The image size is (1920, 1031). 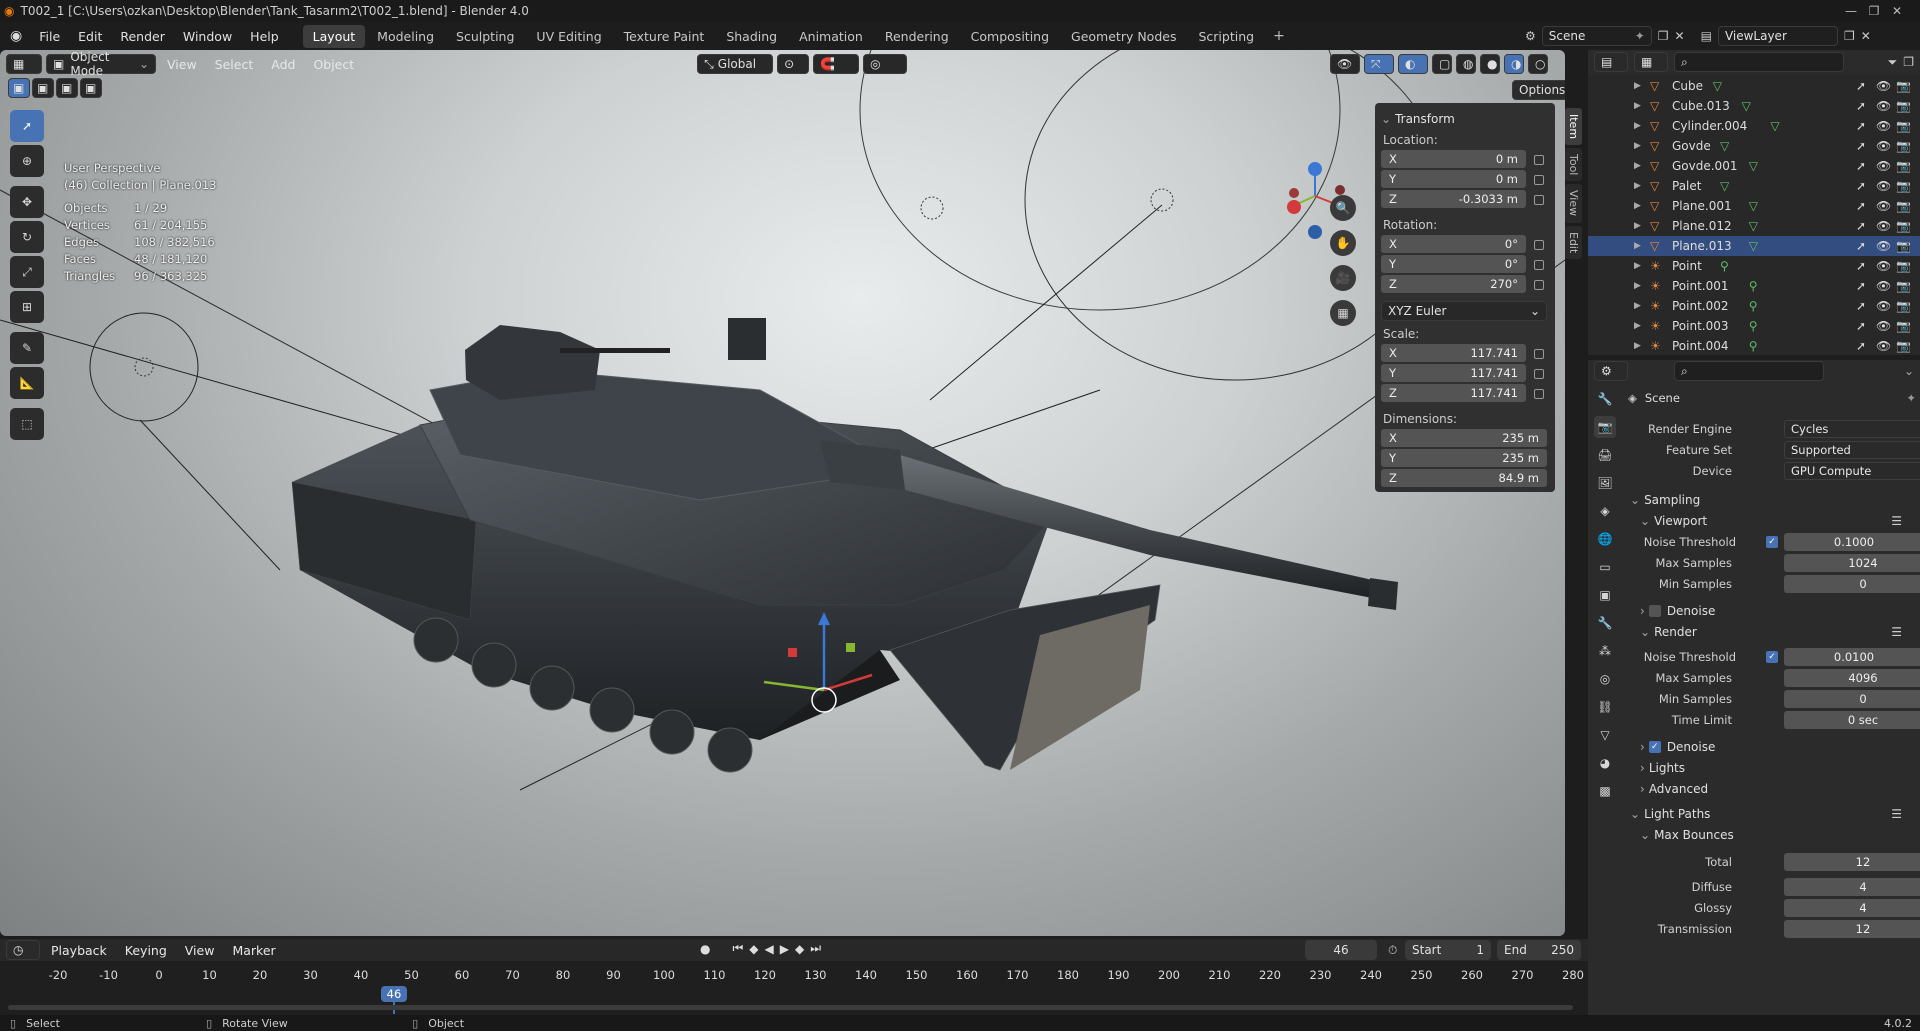 I want to click on scene-properties-icon: ◈, so click(x=1605, y=511).